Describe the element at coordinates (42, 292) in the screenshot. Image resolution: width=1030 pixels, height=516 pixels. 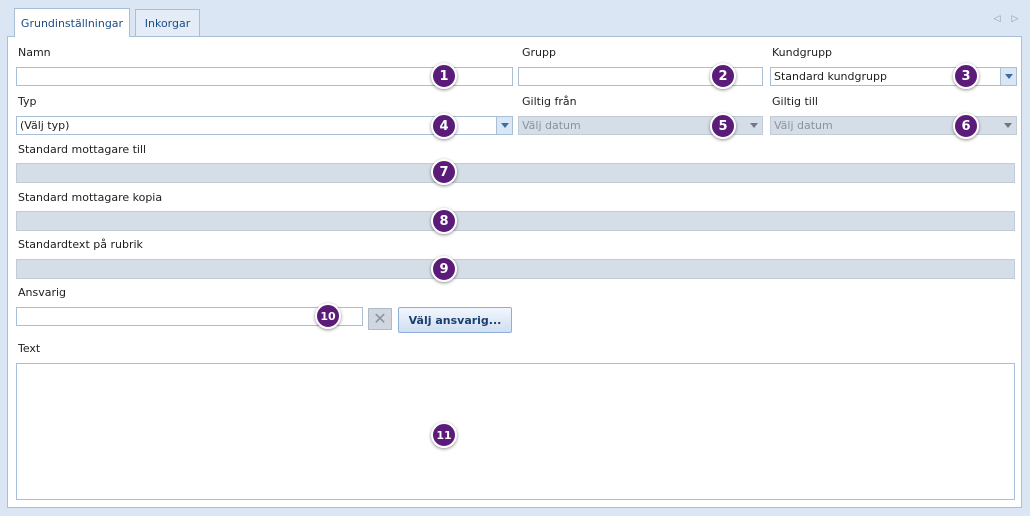
I see `responsible-label: Ansvarig` at that location.